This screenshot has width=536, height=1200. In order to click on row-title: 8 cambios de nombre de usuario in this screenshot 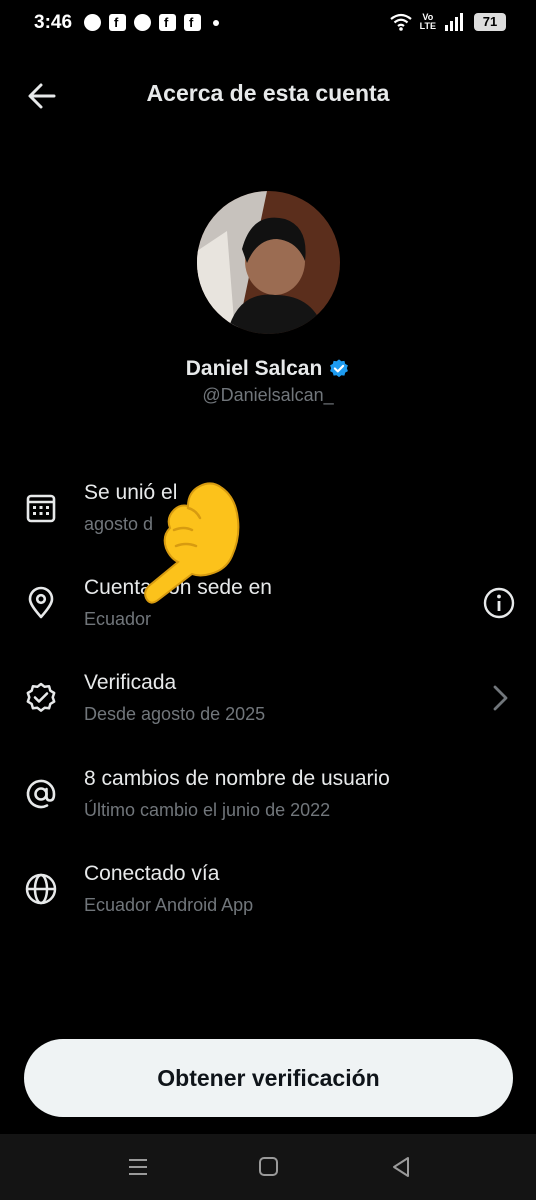, I will do `click(237, 778)`.